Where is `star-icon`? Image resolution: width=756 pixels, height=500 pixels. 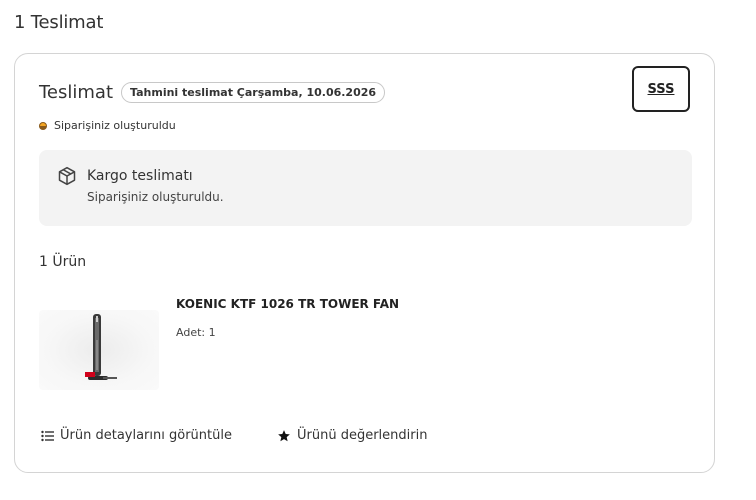 star-icon is located at coordinates (284, 435).